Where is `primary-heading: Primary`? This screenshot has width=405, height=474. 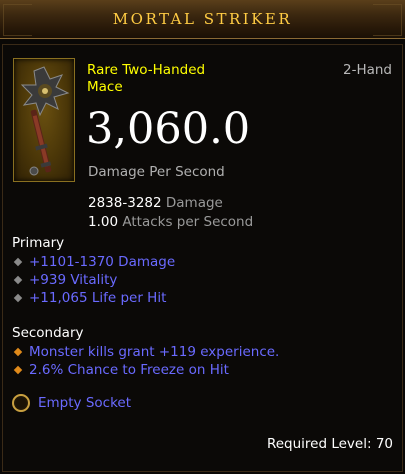 primary-heading: Primary is located at coordinates (38, 243).